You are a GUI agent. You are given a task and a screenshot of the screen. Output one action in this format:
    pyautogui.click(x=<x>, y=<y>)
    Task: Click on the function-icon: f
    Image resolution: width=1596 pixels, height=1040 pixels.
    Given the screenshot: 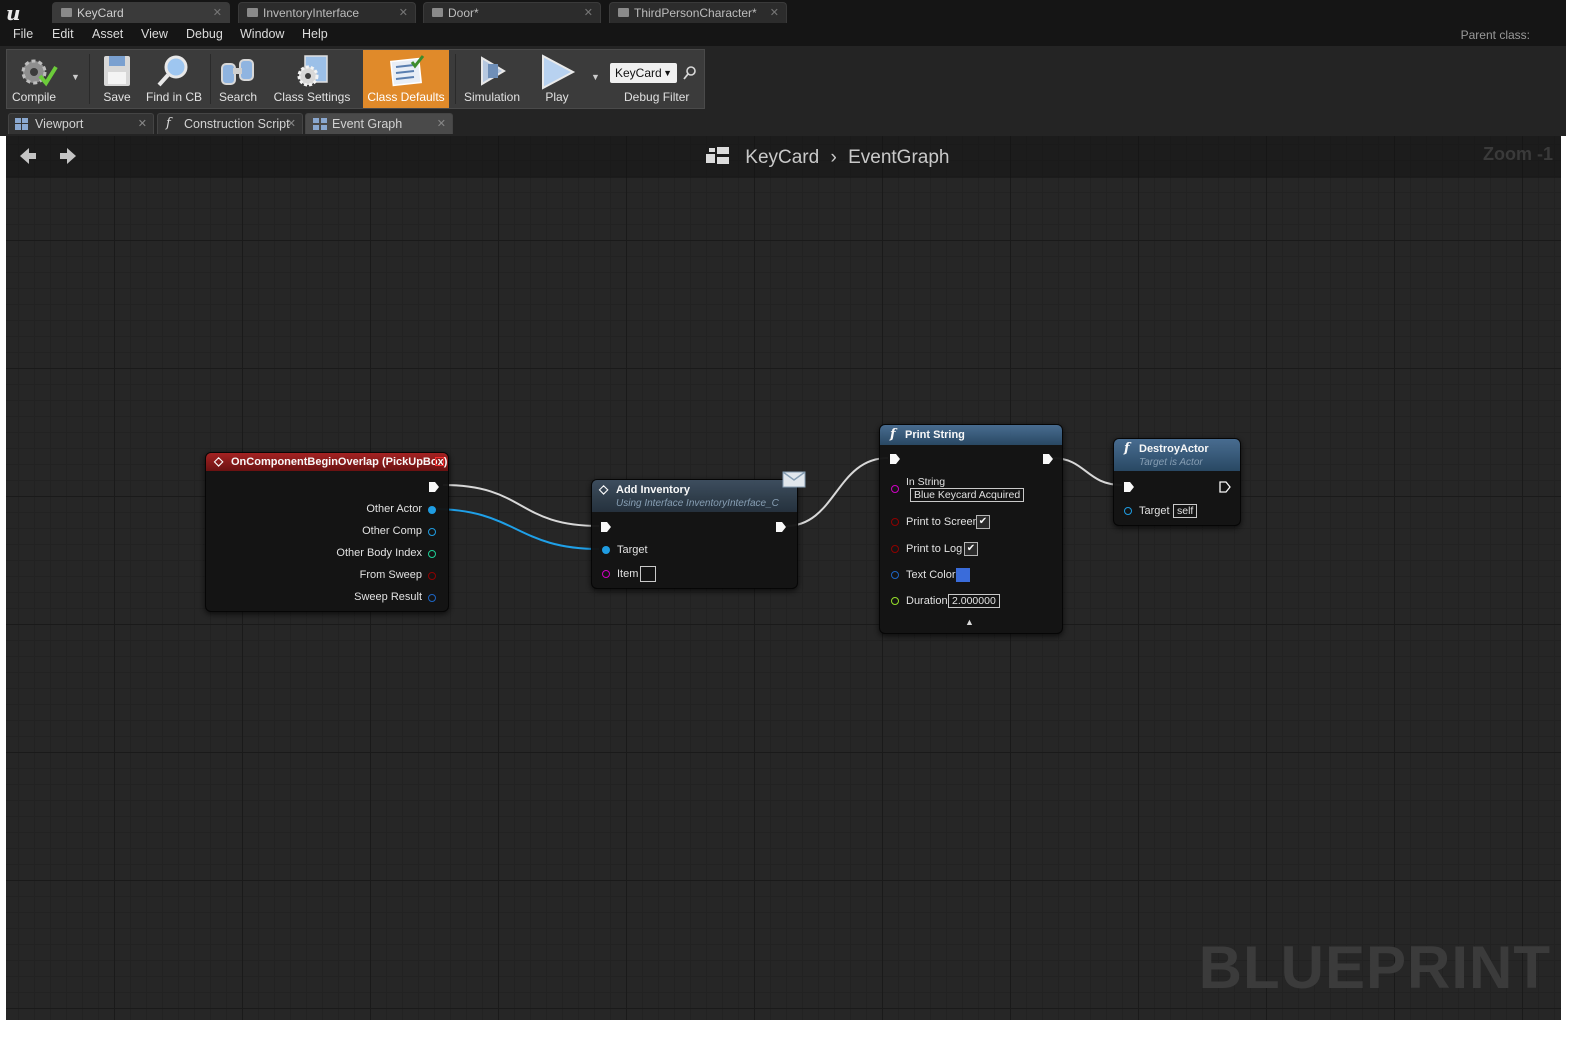 What is the action you would take?
    pyautogui.click(x=1127, y=448)
    